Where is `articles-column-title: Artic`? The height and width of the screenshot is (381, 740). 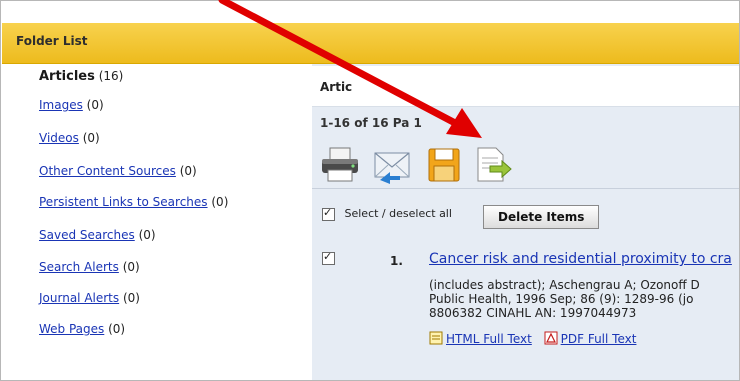
articles-column-title: Artic is located at coordinates (336, 87).